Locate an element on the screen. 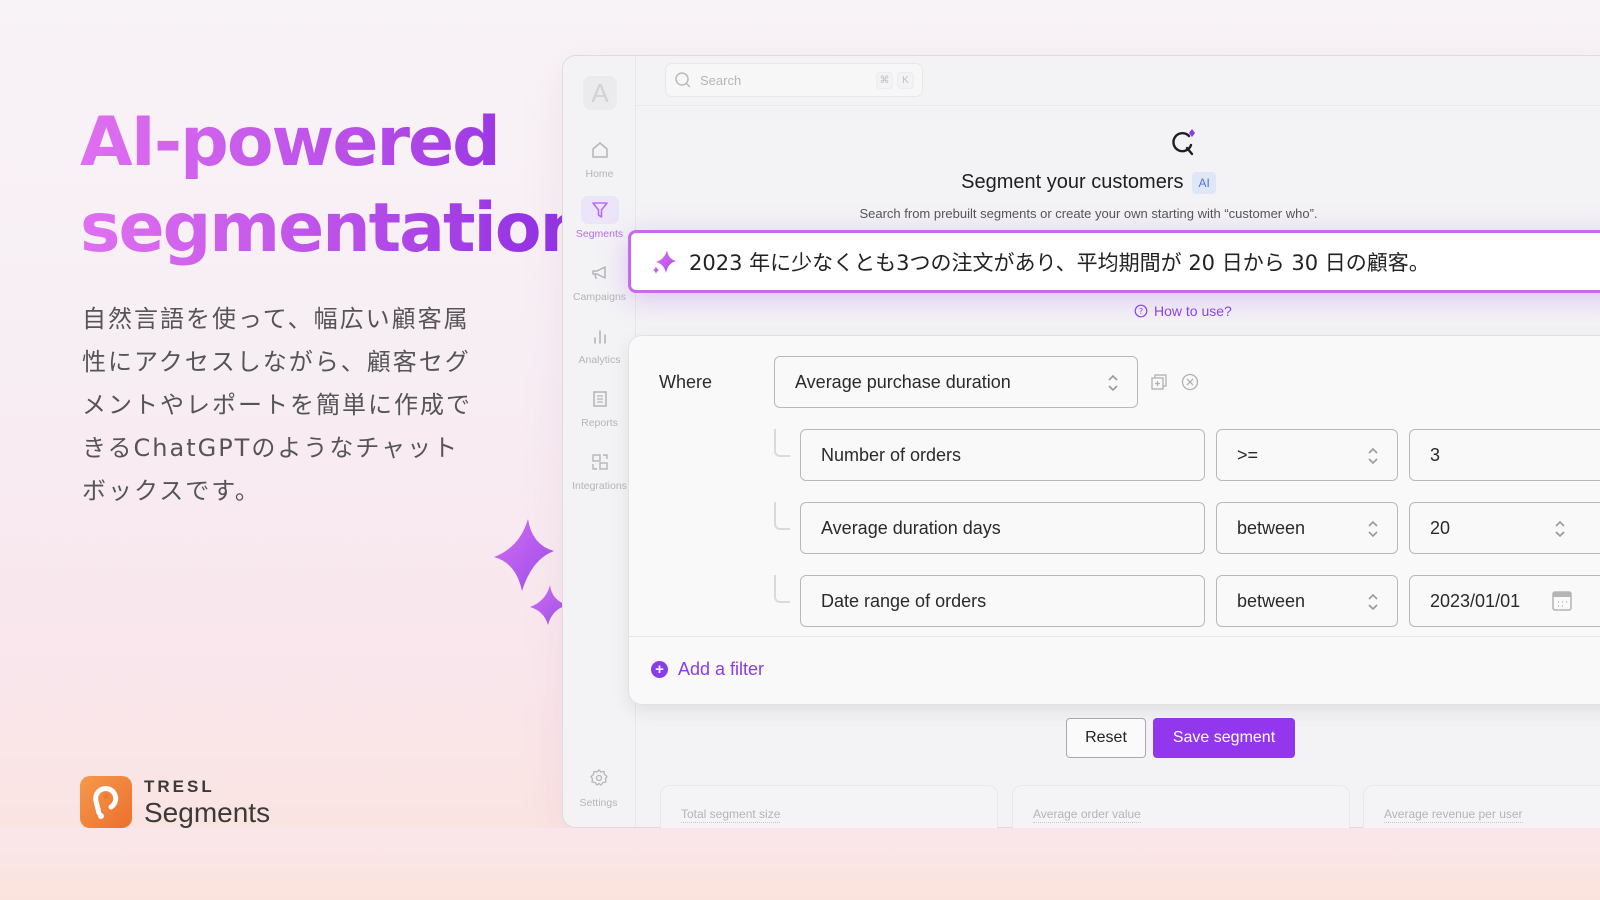 The image size is (1600, 900). duplicate-icon is located at coordinates (1159, 382).